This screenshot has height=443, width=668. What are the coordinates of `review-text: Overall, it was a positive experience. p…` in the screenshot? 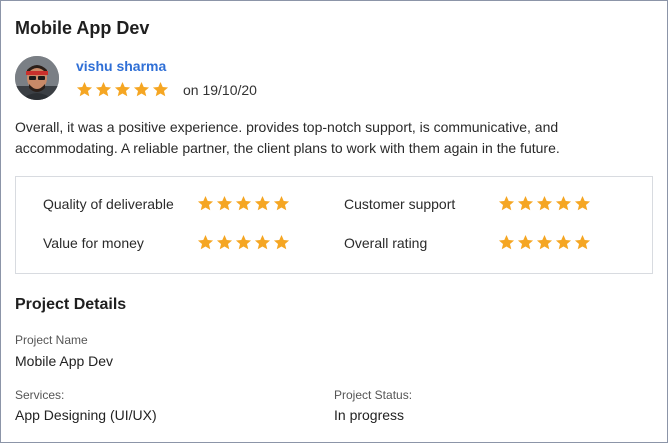 It's located at (287, 137).